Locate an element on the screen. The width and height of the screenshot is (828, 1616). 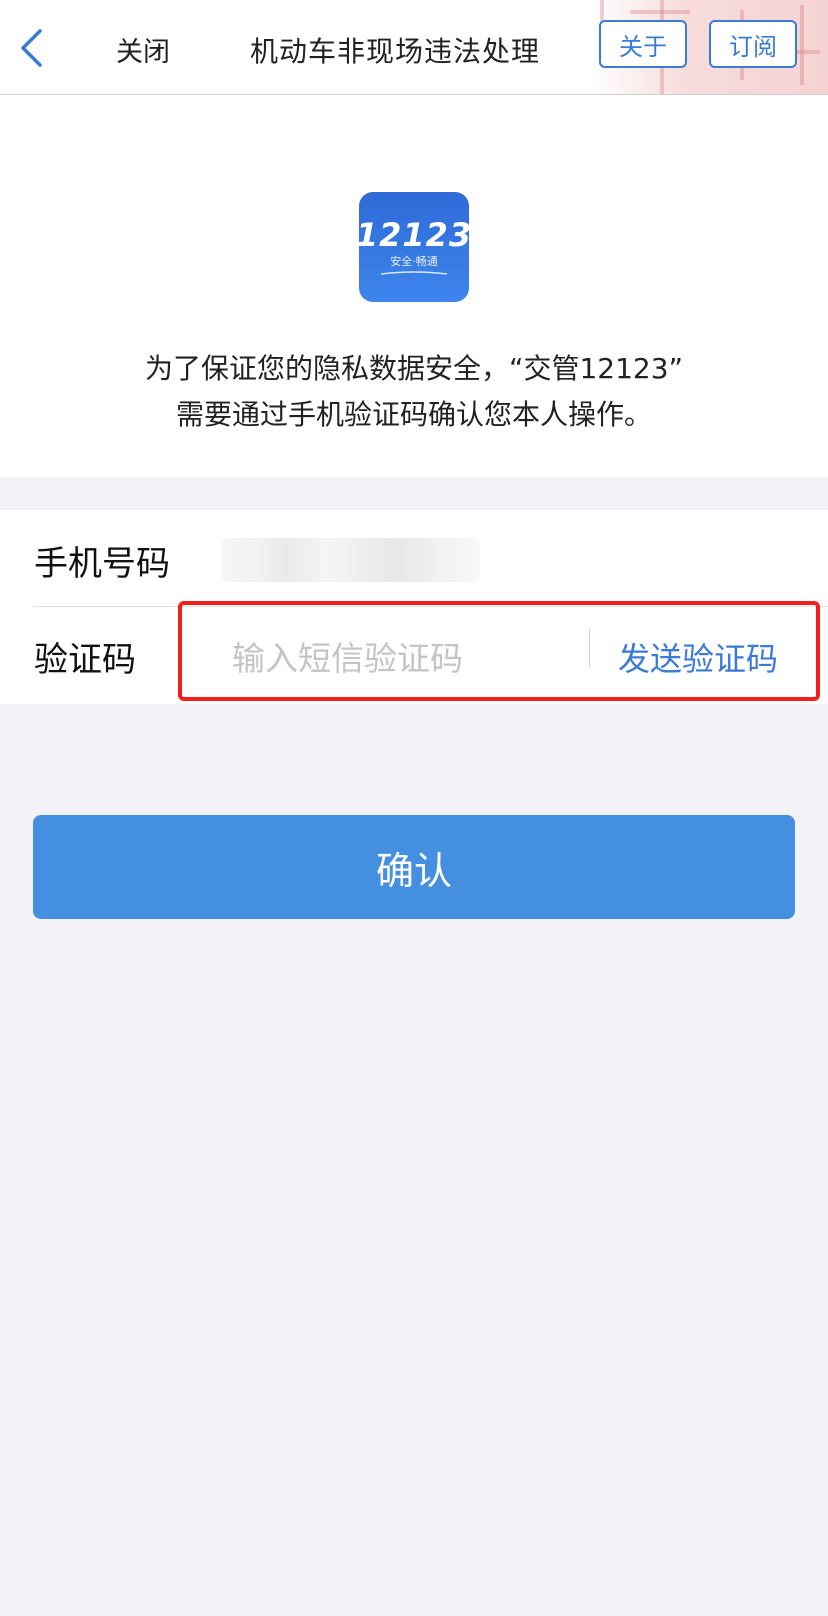
description-line-2: 需要通过手机验证码确认您本人操作。 is located at coordinates (413, 414).